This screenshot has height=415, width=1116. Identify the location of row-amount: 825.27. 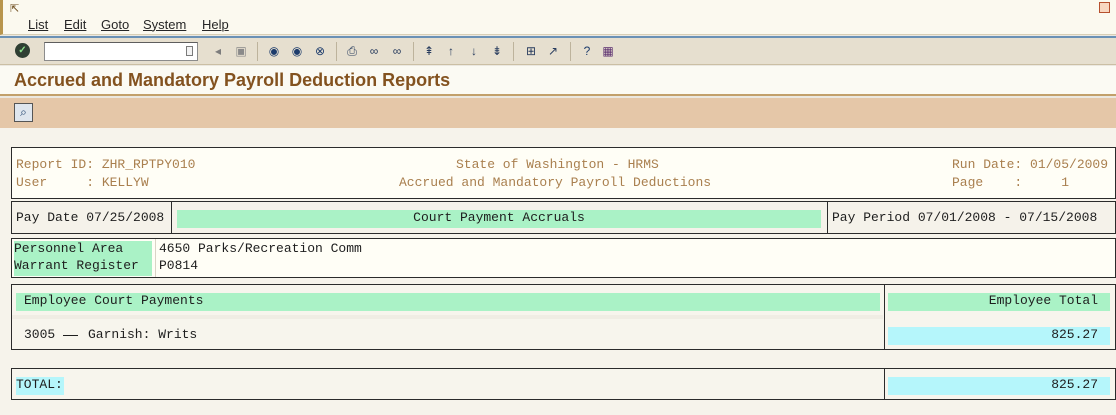
(999, 336).